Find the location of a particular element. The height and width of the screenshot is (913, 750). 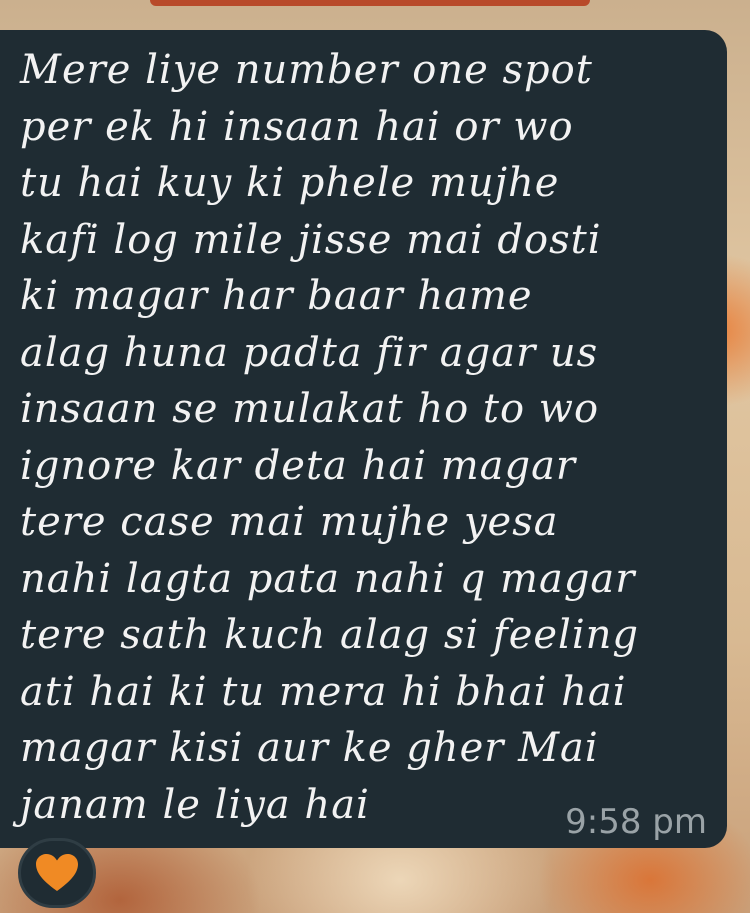

message-line: Mere liye number one spot is located at coordinates (306, 70).